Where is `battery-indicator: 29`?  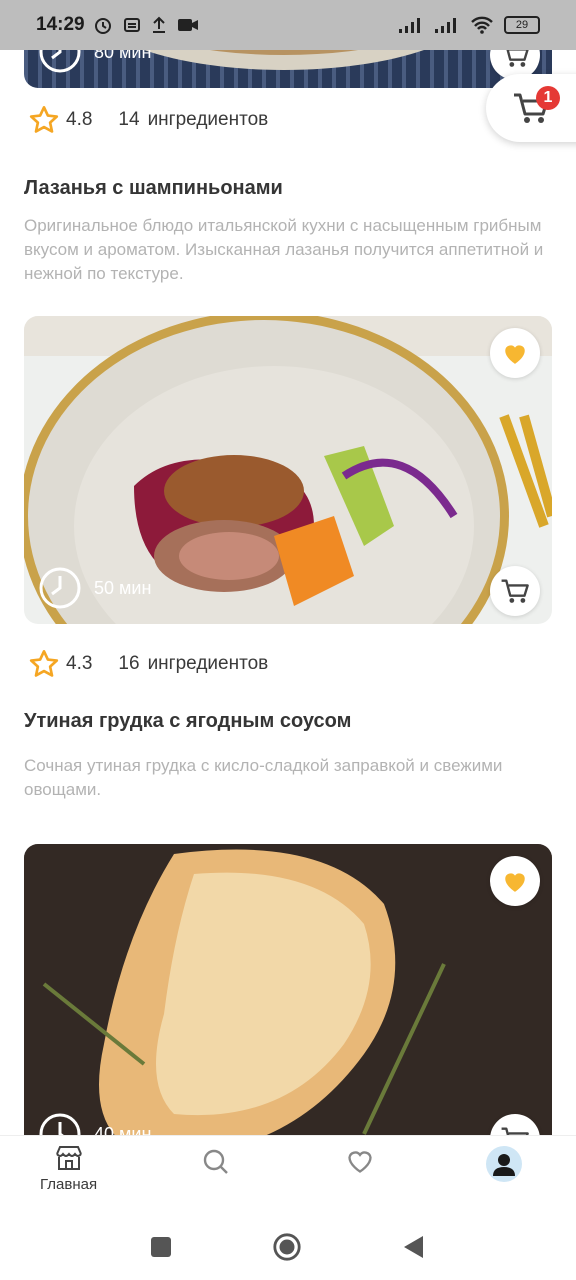
battery-indicator: 29 is located at coordinates (522, 25).